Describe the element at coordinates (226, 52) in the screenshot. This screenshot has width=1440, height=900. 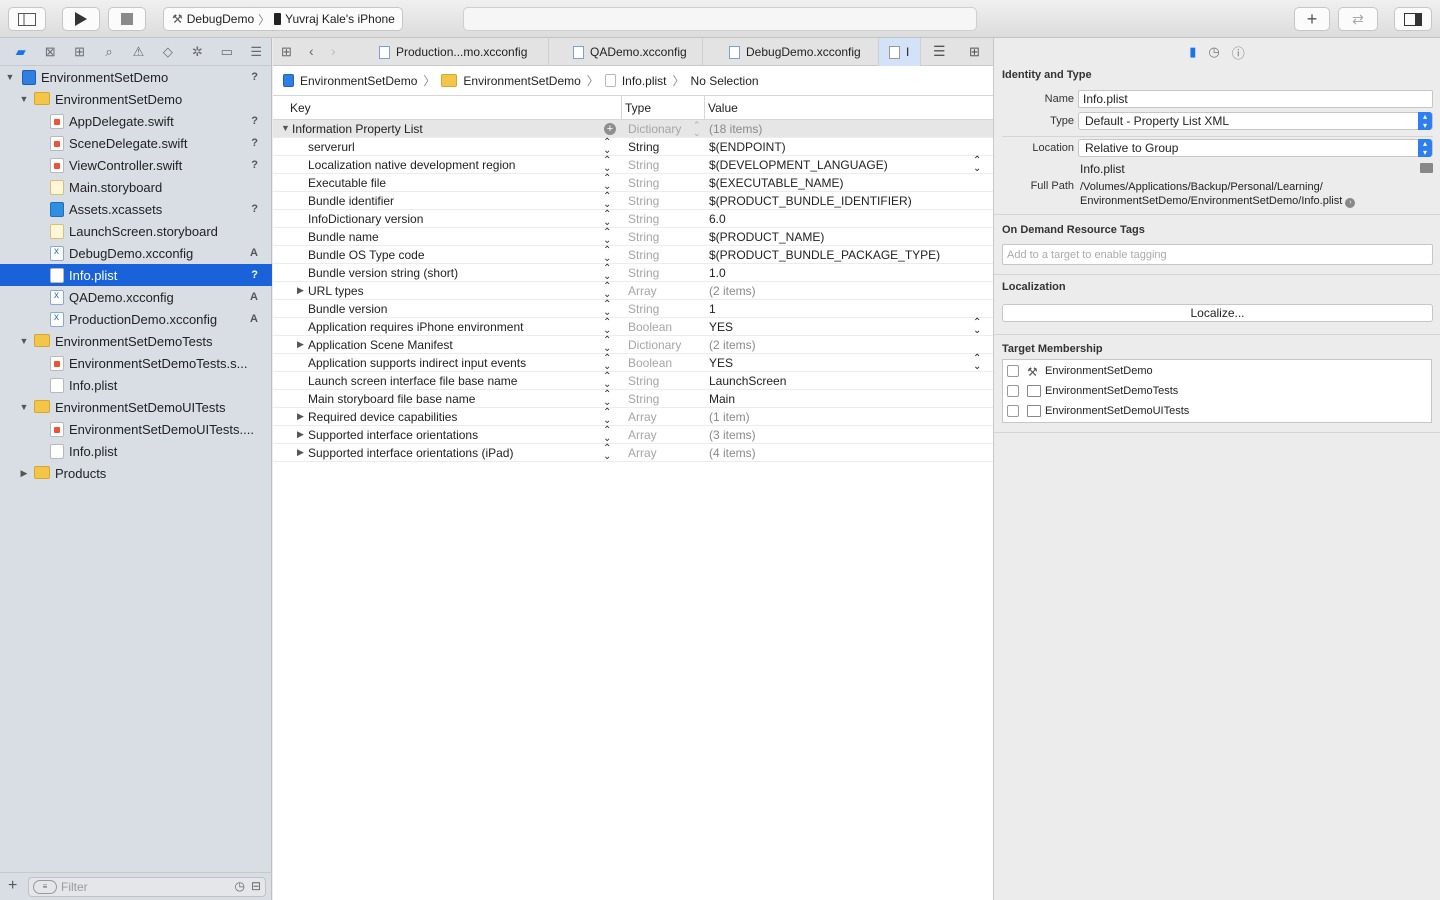
I see `breakpoint-tab: ▭` at that location.